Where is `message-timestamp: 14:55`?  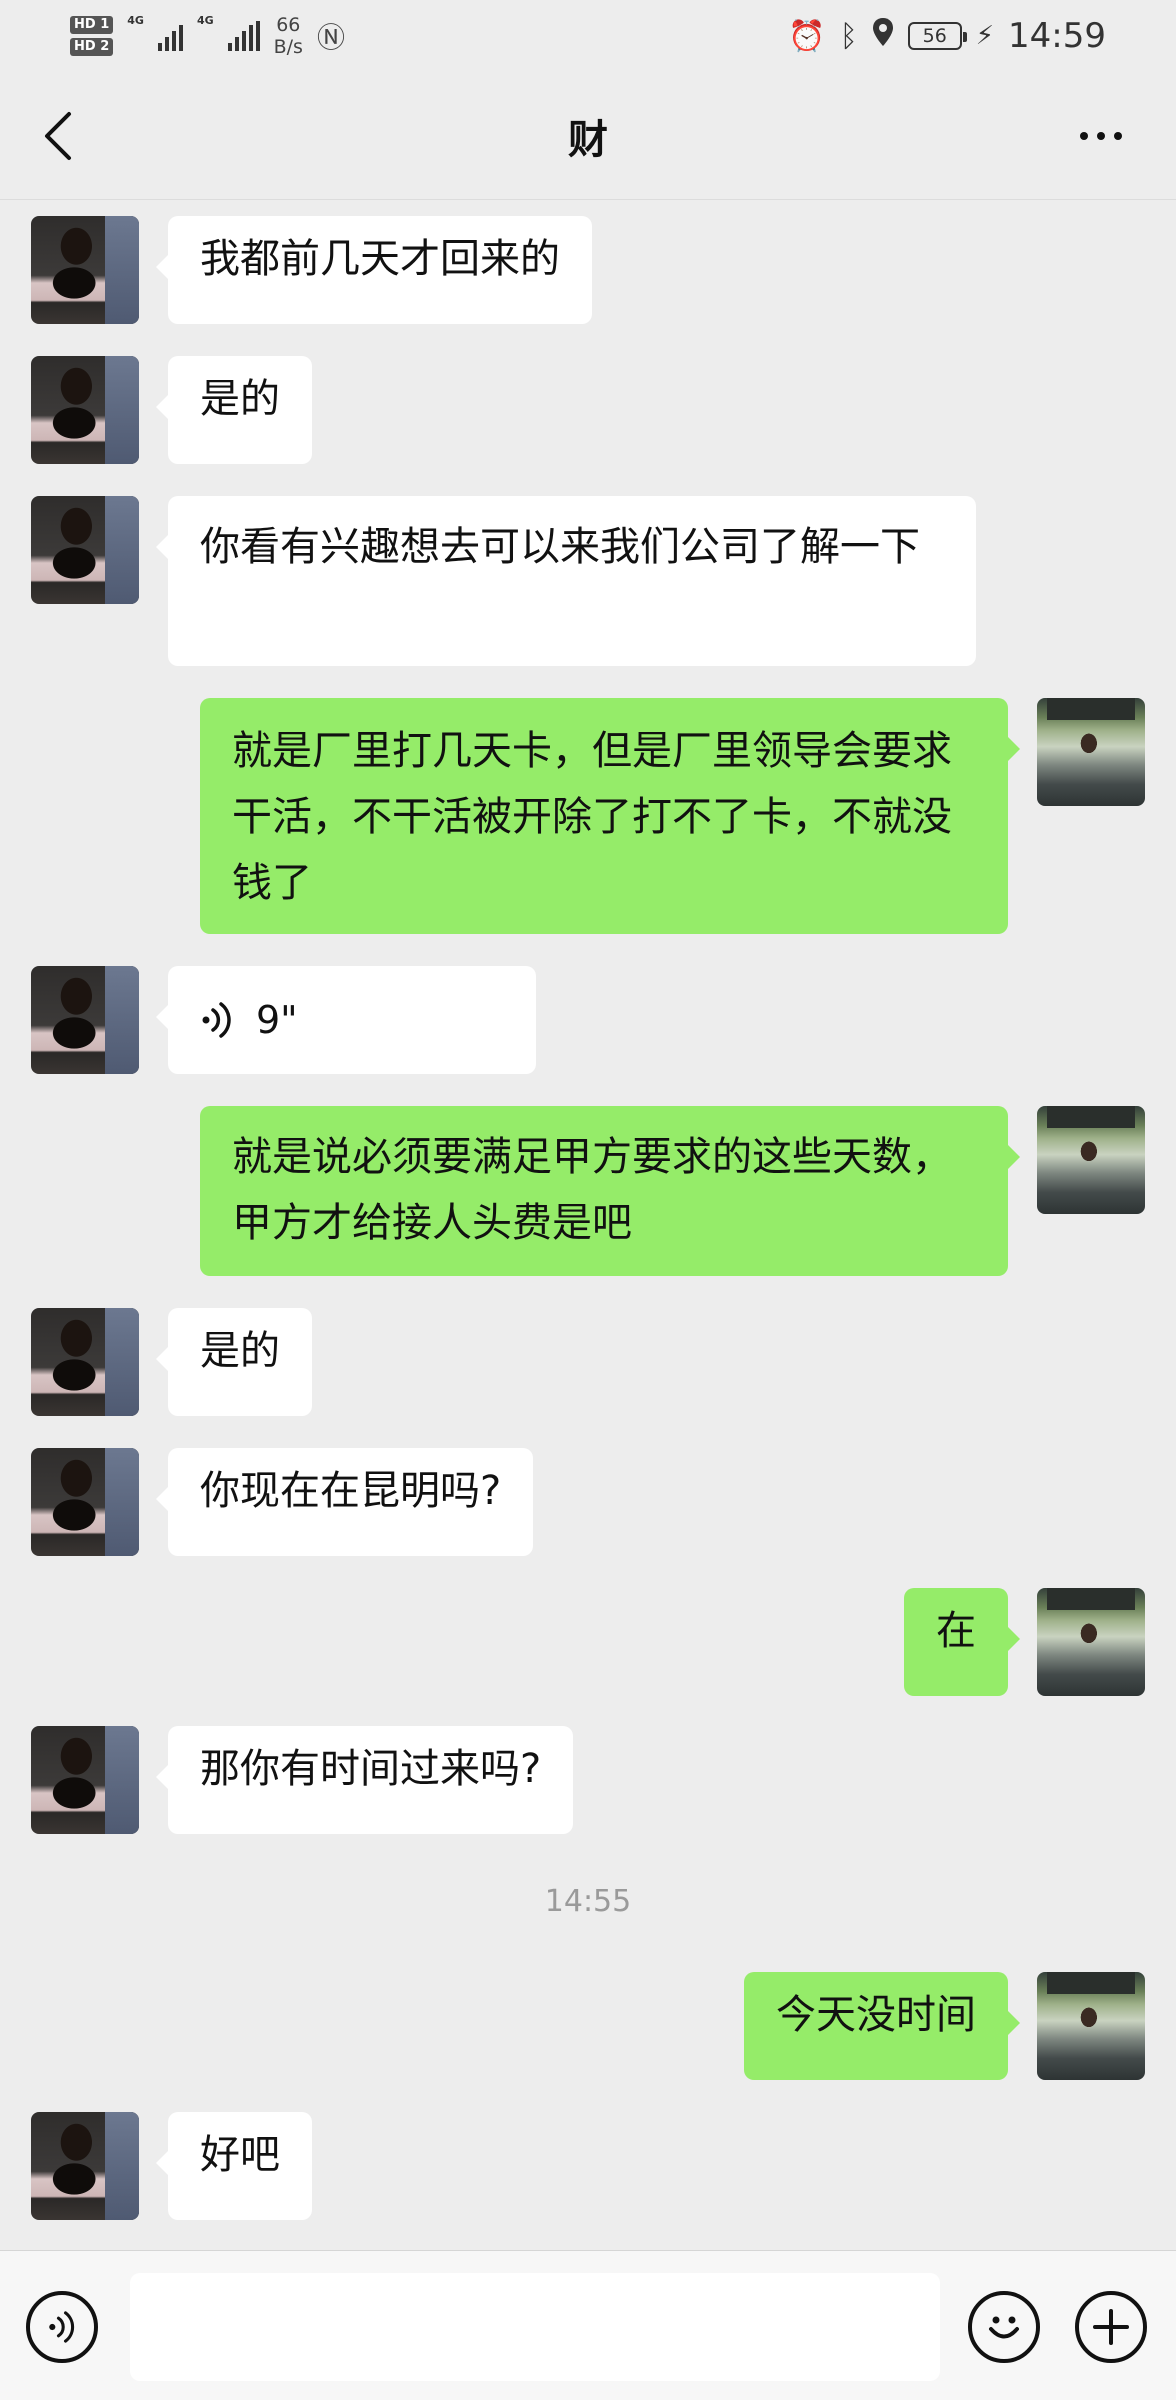 message-timestamp: 14:55 is located at coordinates (588, 1901).